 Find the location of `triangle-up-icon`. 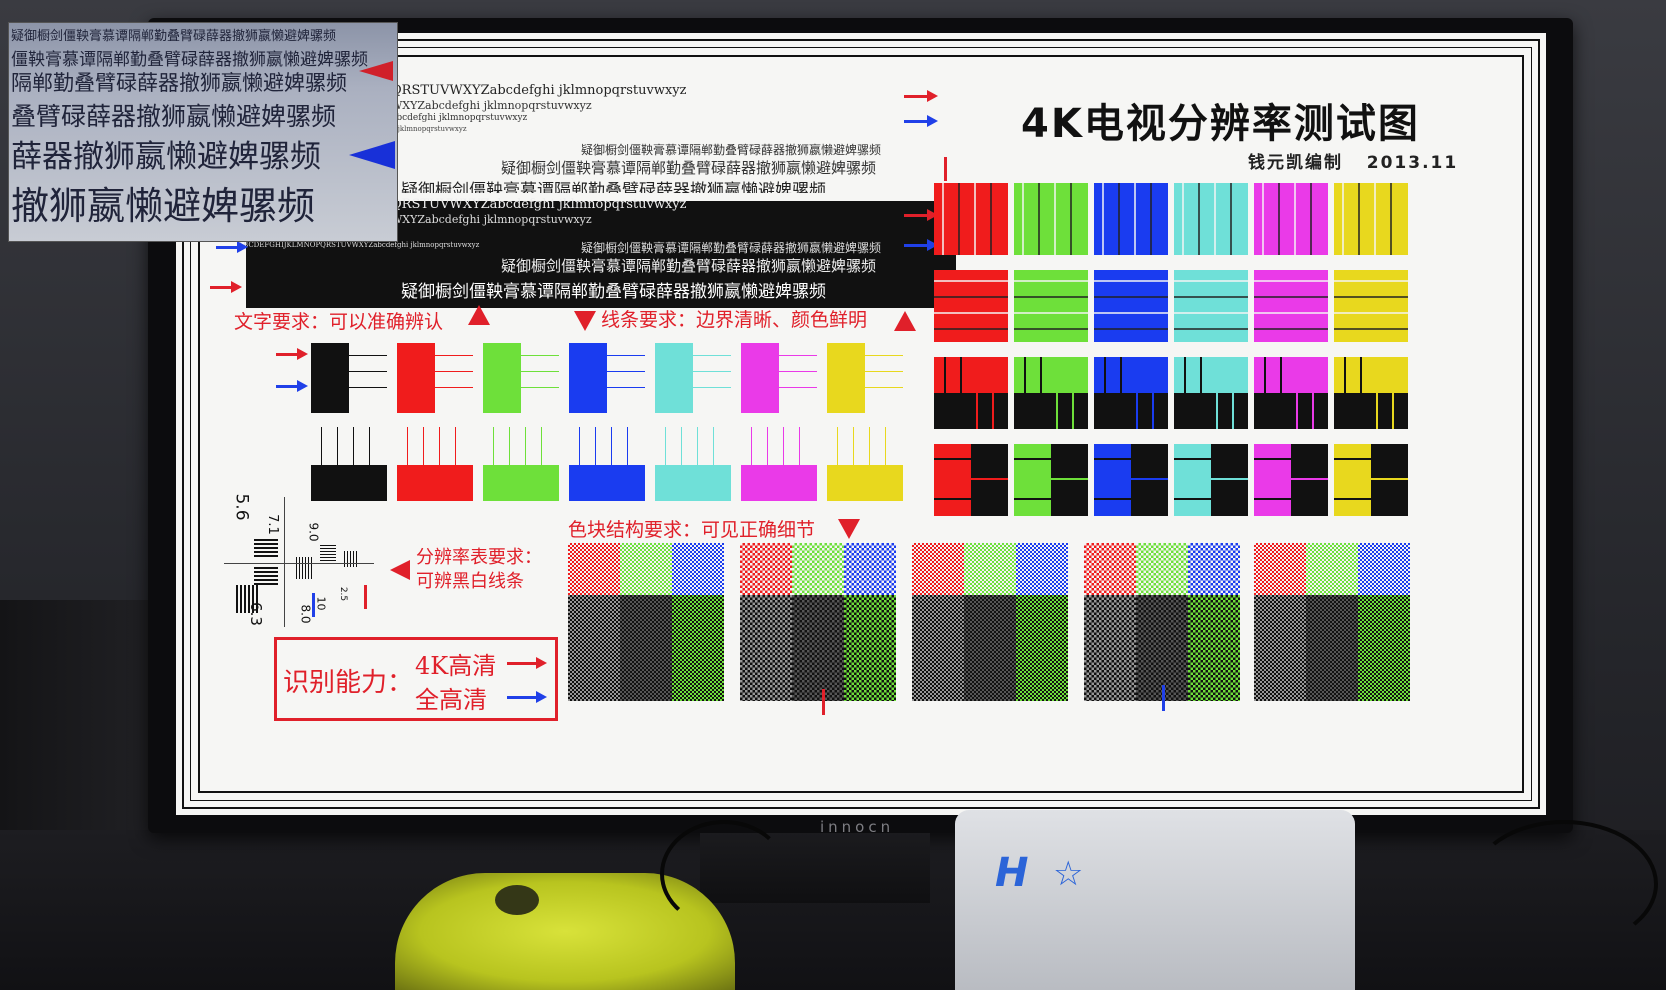

triangle-up-icon is located at coordinates (905, 321).